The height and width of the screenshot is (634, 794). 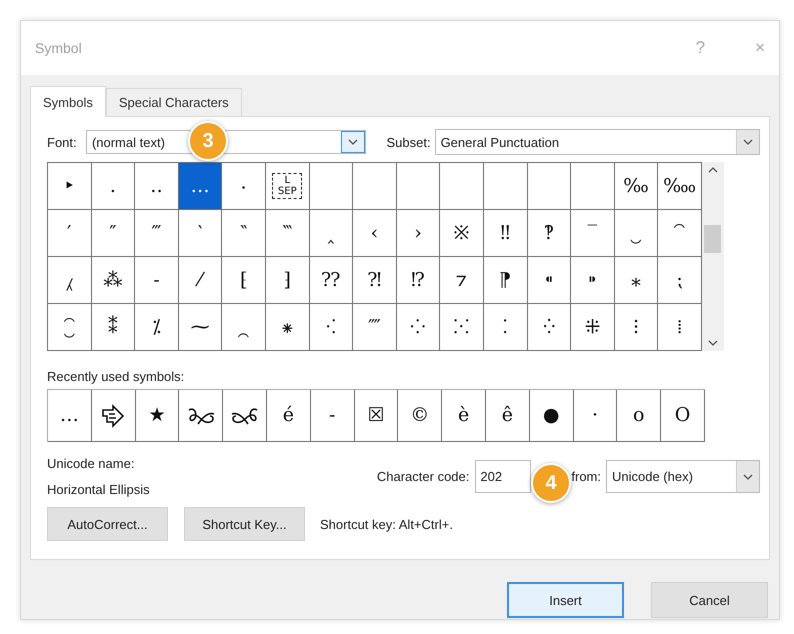 I want to click on symbol-glyph: ›, so click(x=418, y=233).